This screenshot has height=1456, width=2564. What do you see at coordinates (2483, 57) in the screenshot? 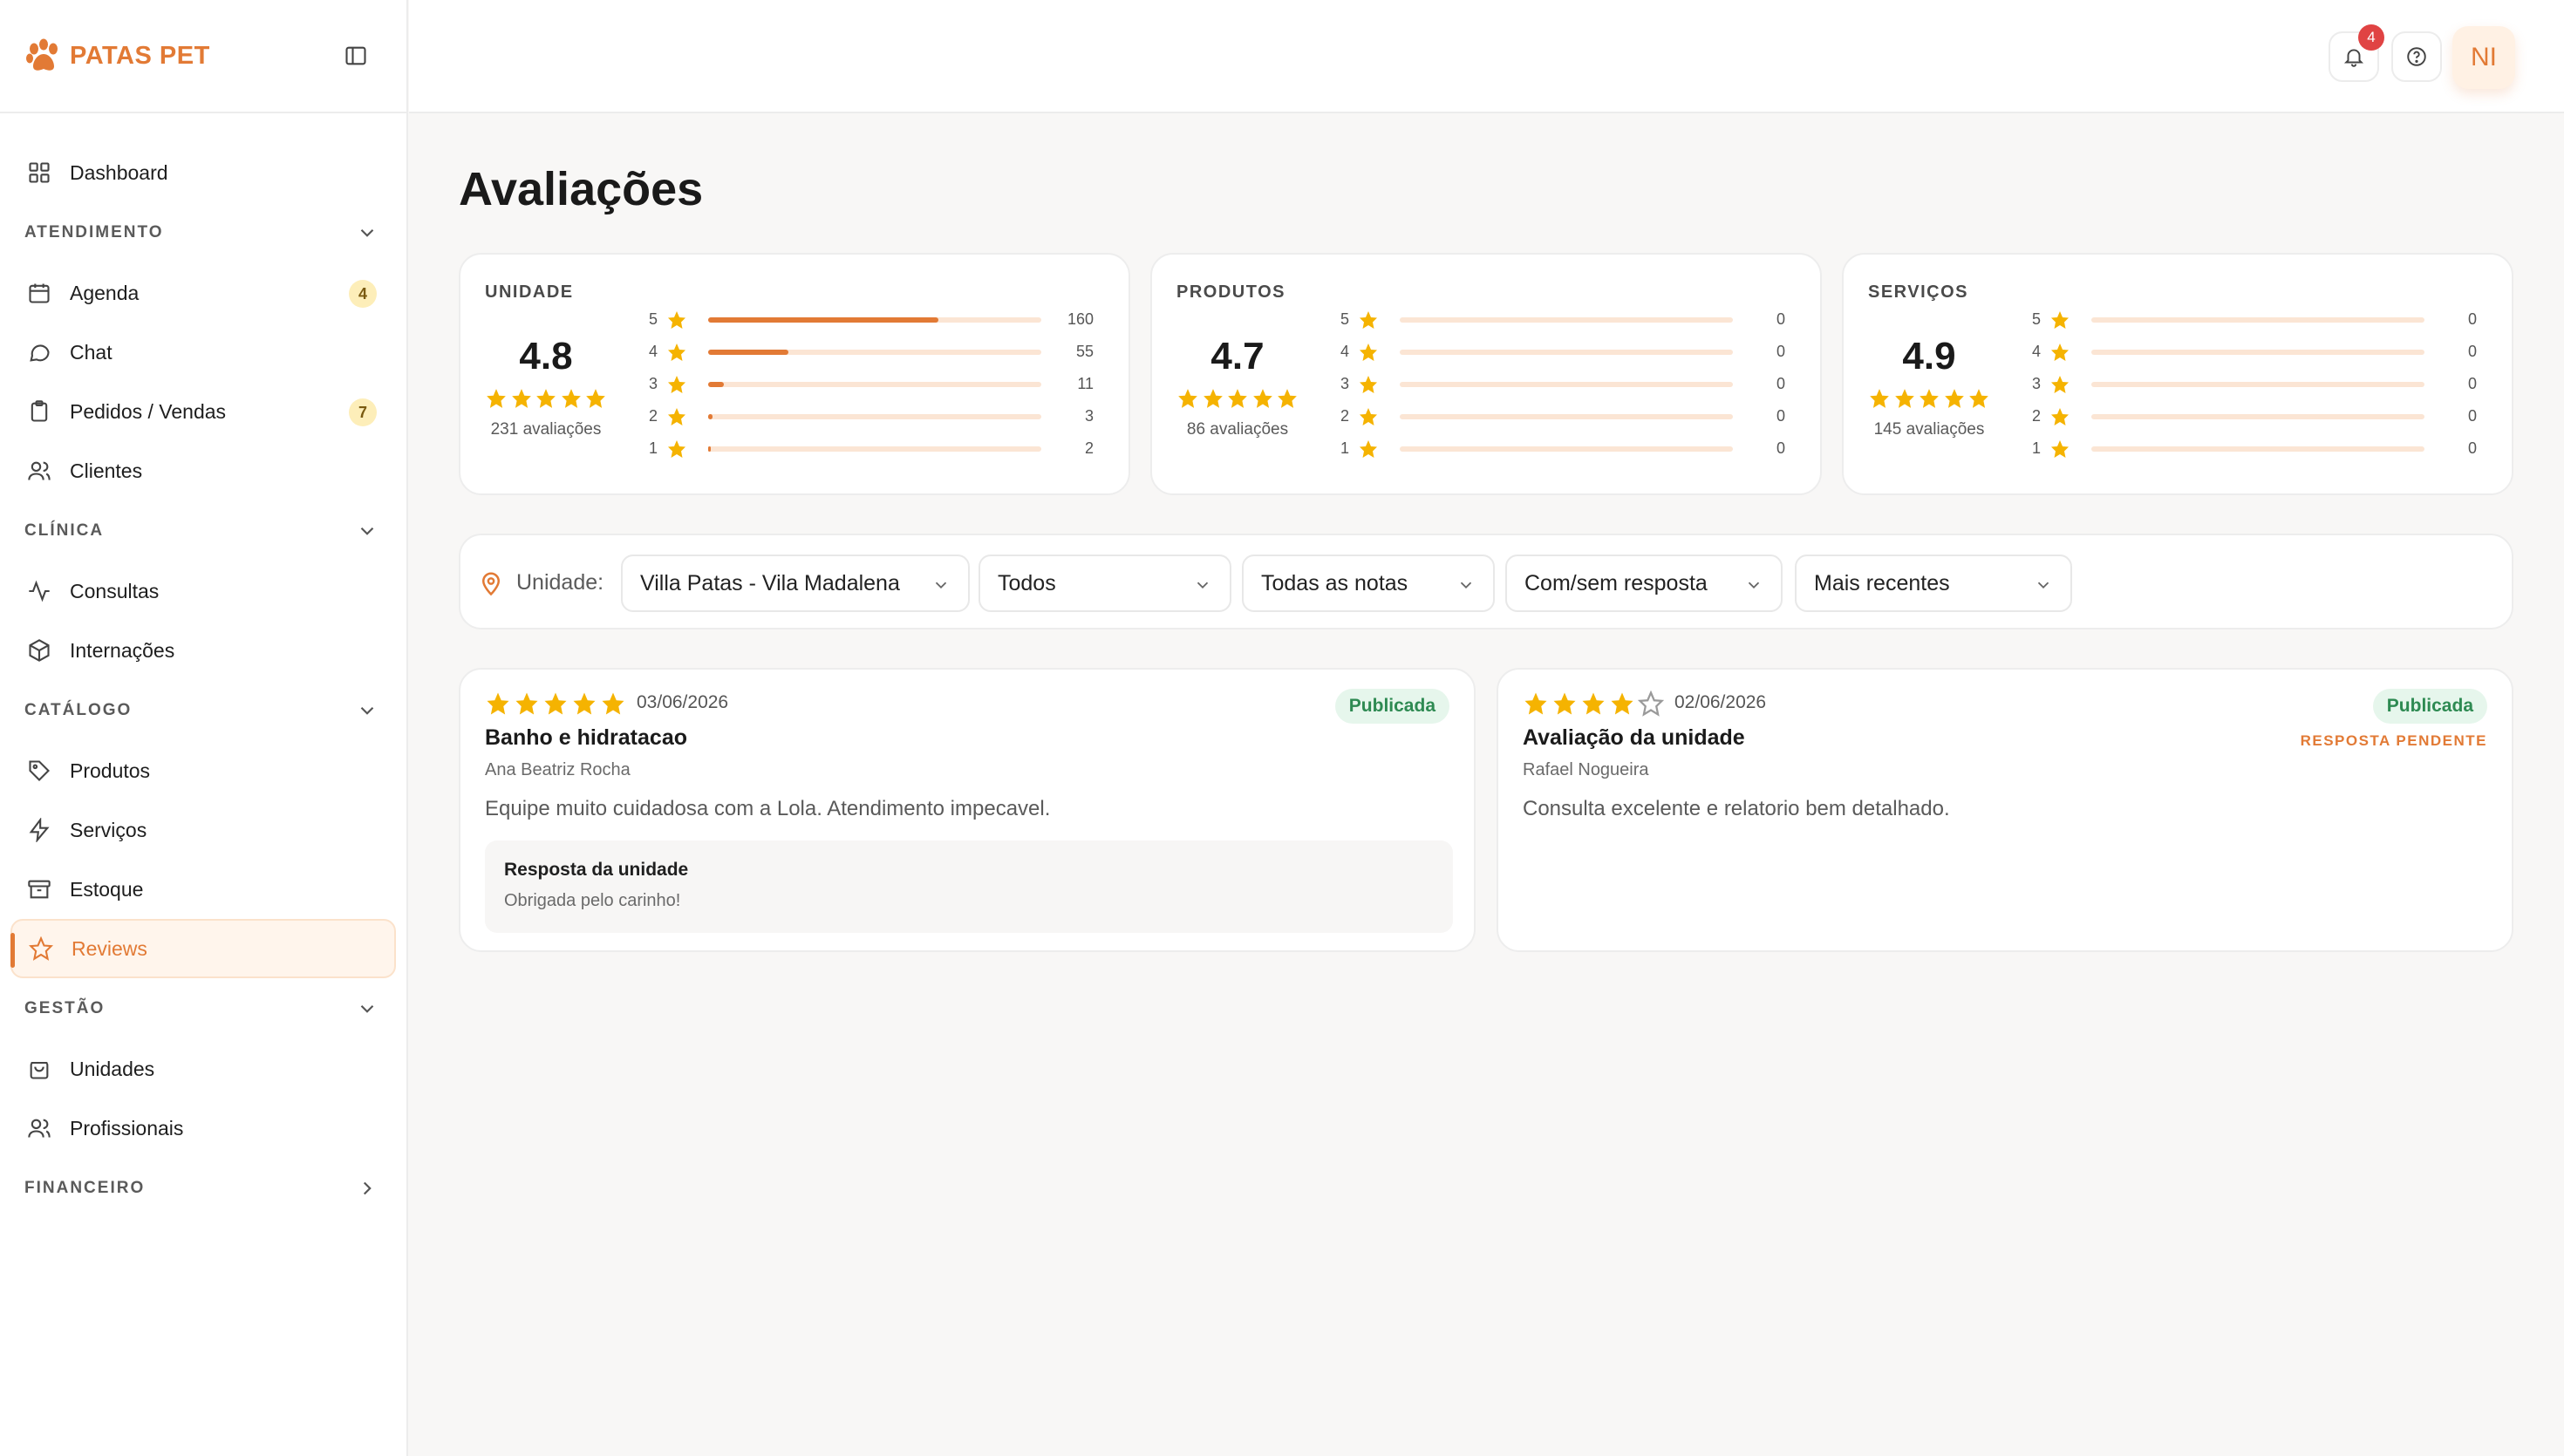
I see `user-avatar: NI` at bounding box center [2483, 57].